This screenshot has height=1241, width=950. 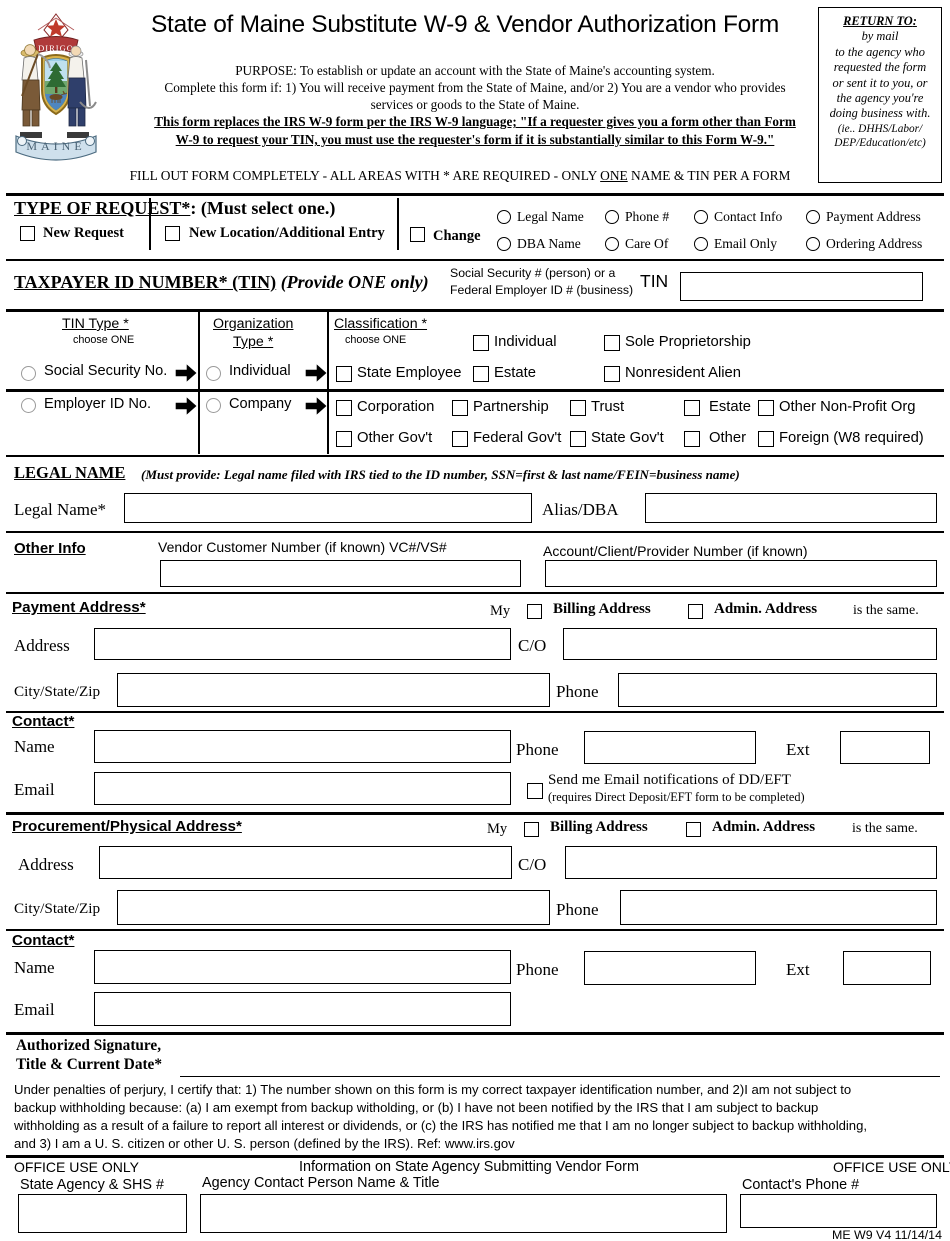 I want to click on new-request-label: New Request, so click(x=83, y=233).